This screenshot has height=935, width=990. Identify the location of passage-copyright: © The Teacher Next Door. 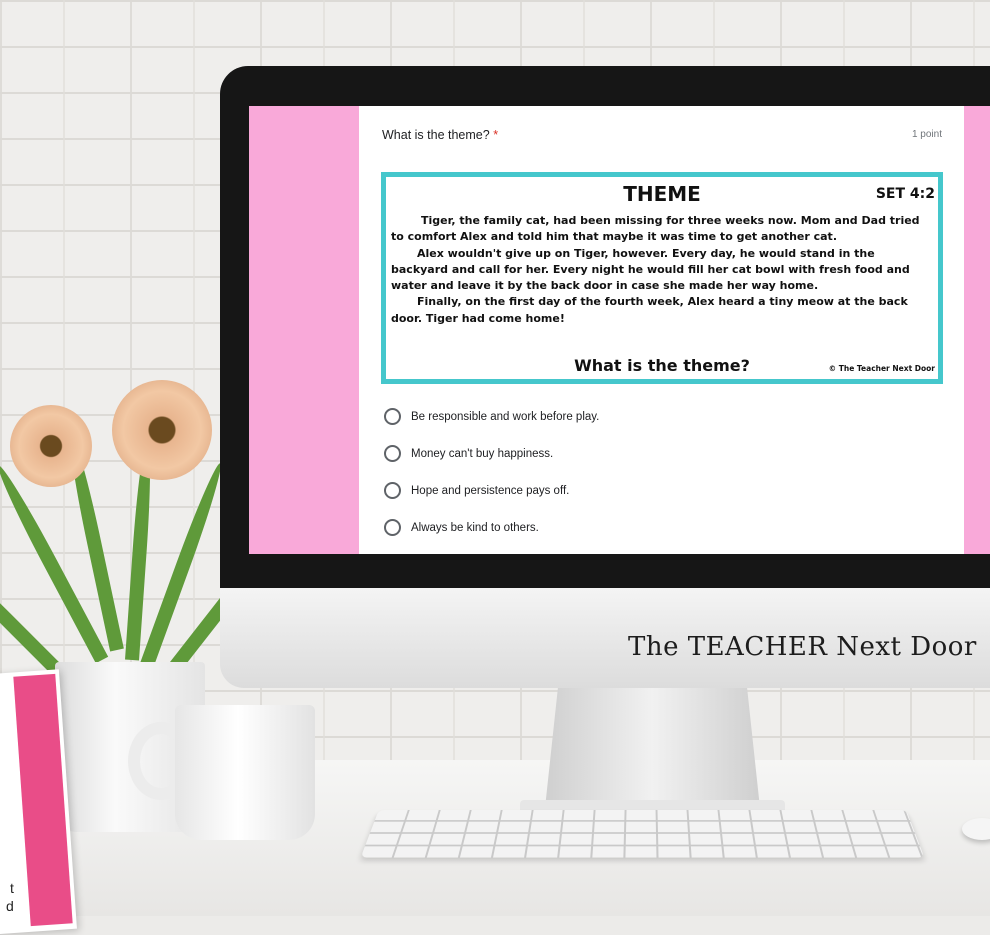
(881, 368).